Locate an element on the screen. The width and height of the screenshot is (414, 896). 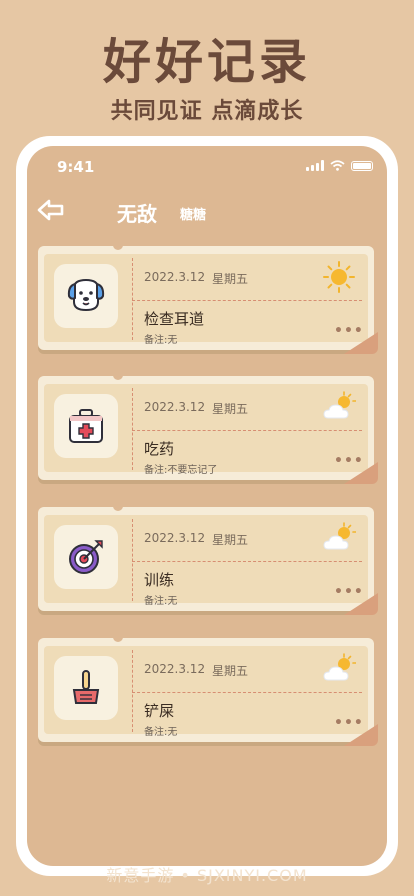
wifi-icon is located at coordinates (337, 165).